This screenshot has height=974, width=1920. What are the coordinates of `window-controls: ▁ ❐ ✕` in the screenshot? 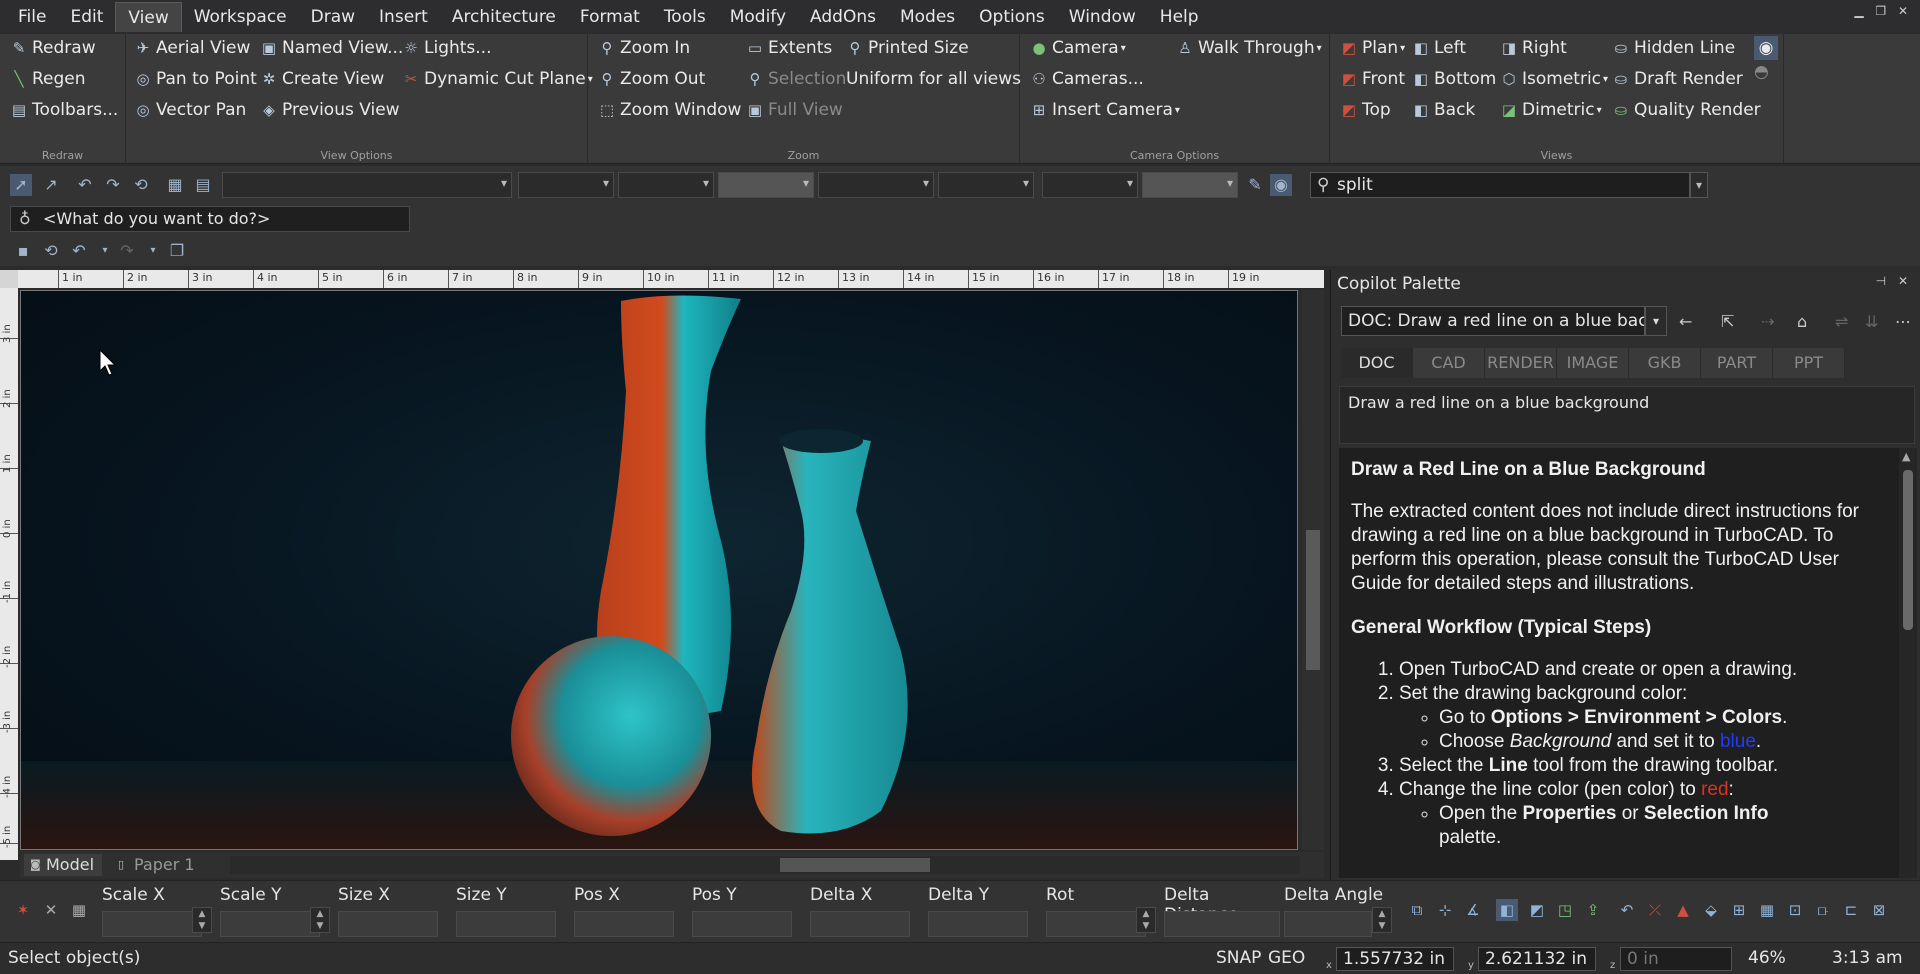 It's located at (1883, 11).